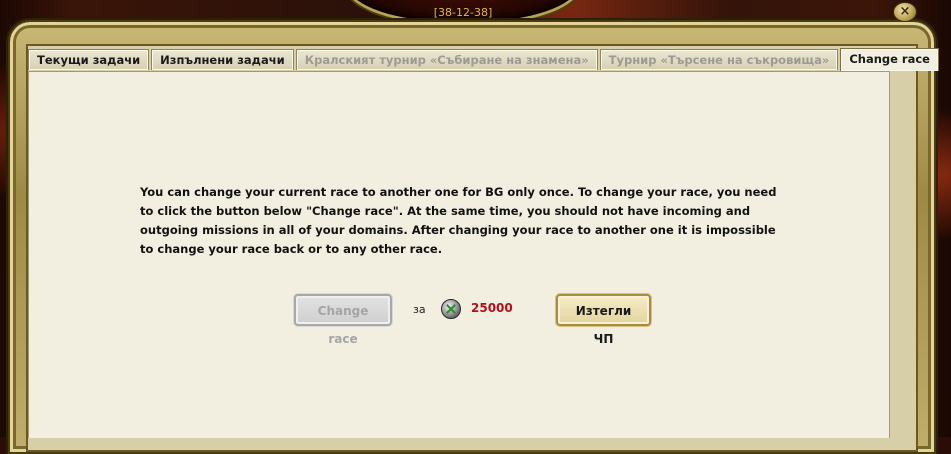 The image size is (951, 454). What do you see at coordinates (343, 320) in the screenshot?
I see `change-race-button: Change race` at bounding box center [343, 320].